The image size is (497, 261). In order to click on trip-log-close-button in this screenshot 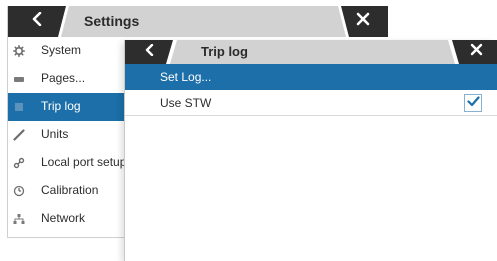, I will do `click(476, 52)`.